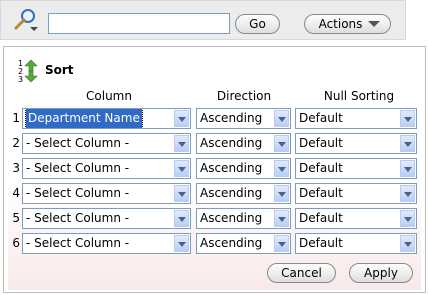  What do you see at coordinates (301, 273) in the screenshot?
I see `cancel-button: Cancel` at bounding box center [301, 273].